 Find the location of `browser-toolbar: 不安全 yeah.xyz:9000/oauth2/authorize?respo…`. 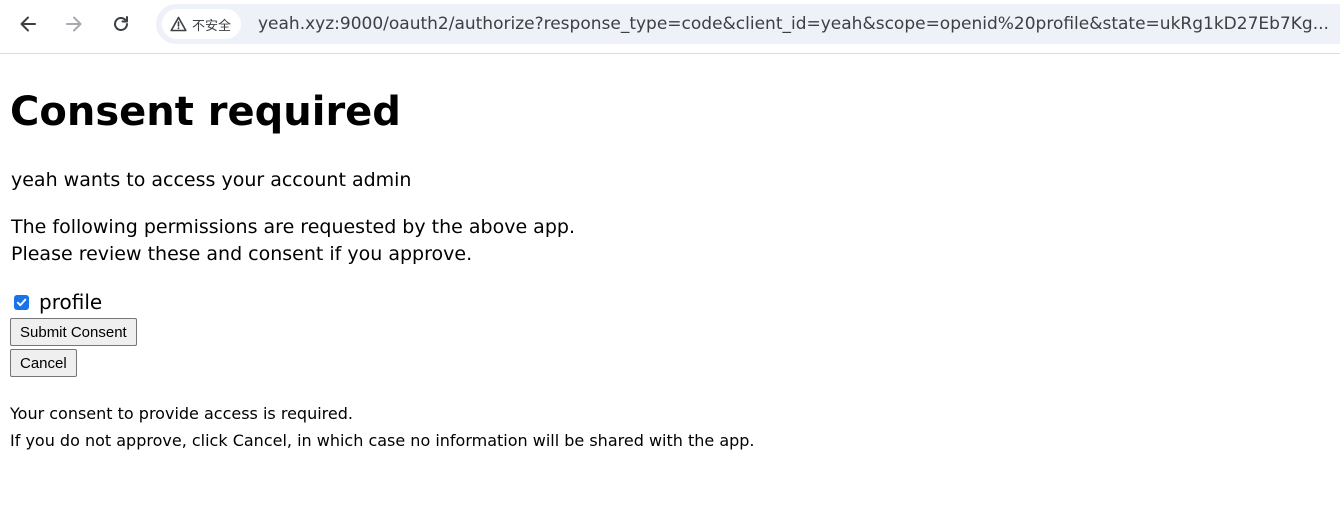

browser-toolbar: 不安全 yeah.xyz:9000/oauth2/authorize?respo… is located at coordinates (670, 27).